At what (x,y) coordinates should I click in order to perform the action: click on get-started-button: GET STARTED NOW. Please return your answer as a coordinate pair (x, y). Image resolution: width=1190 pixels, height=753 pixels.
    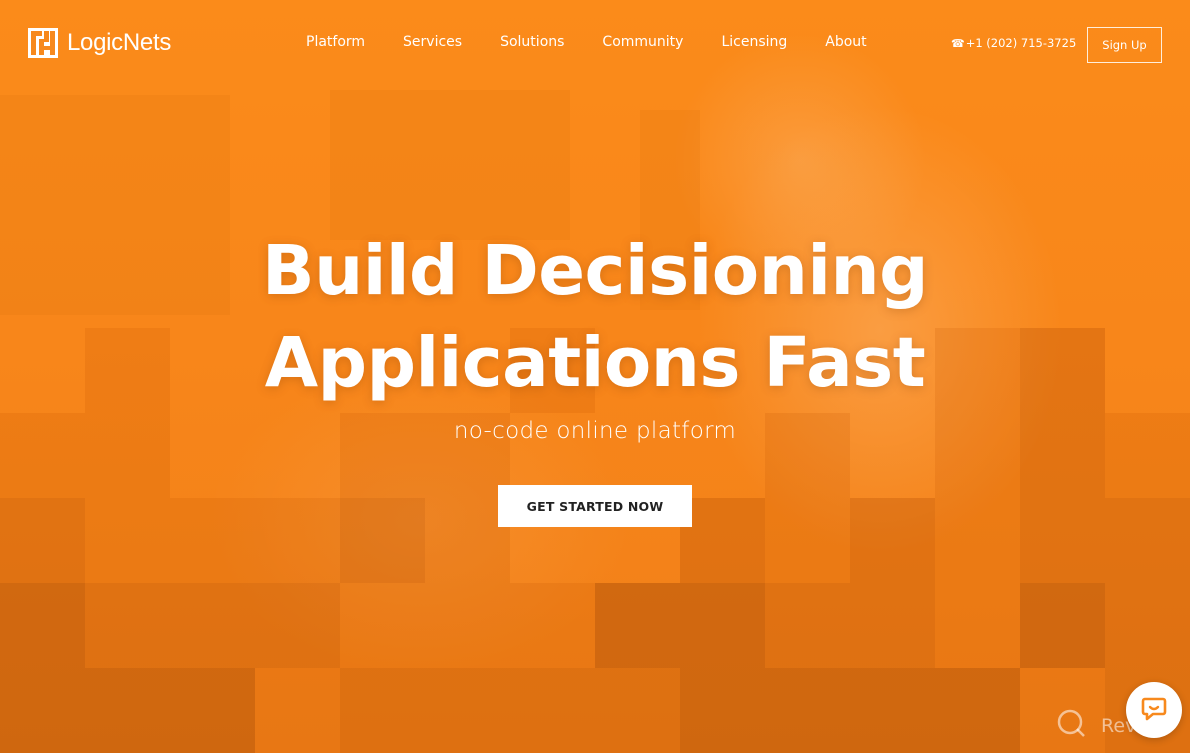
    Looking at the image, I should click on (595, 506).